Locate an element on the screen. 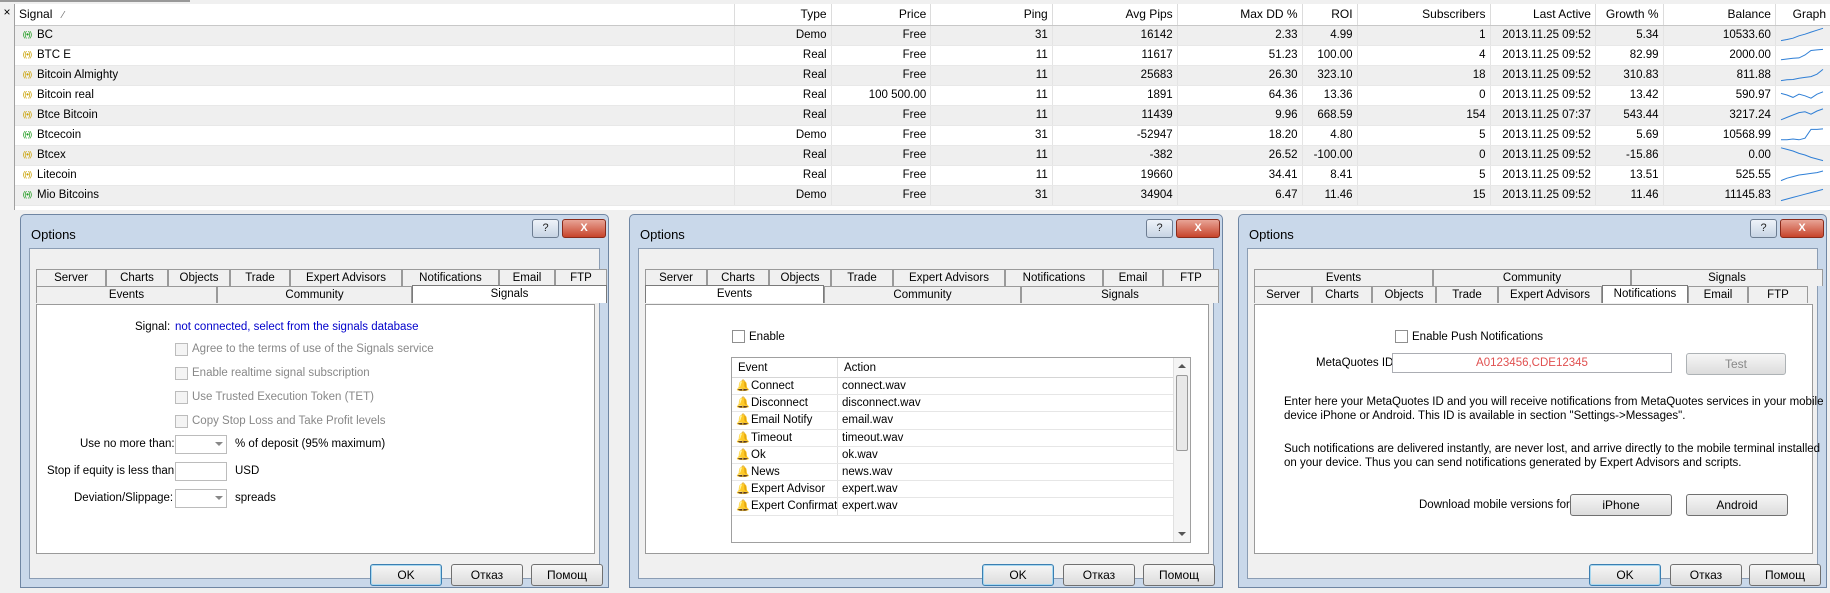 This screenshot has width=1830, height=593. enable-events-checkbox is located at coordinates (738, 336).